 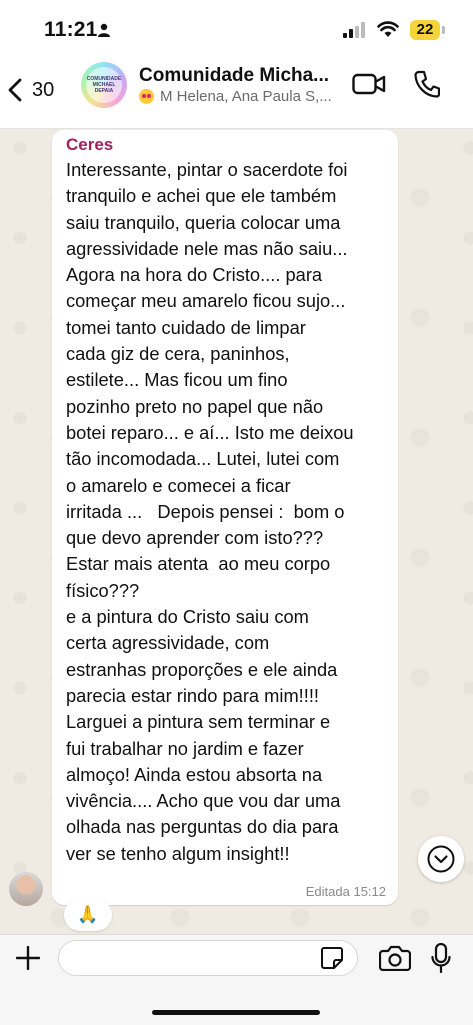 What do you see at coordinates (89, 145) in the screenshot?
I see `message-sender: Ceres` at bounding box center [89, 145].